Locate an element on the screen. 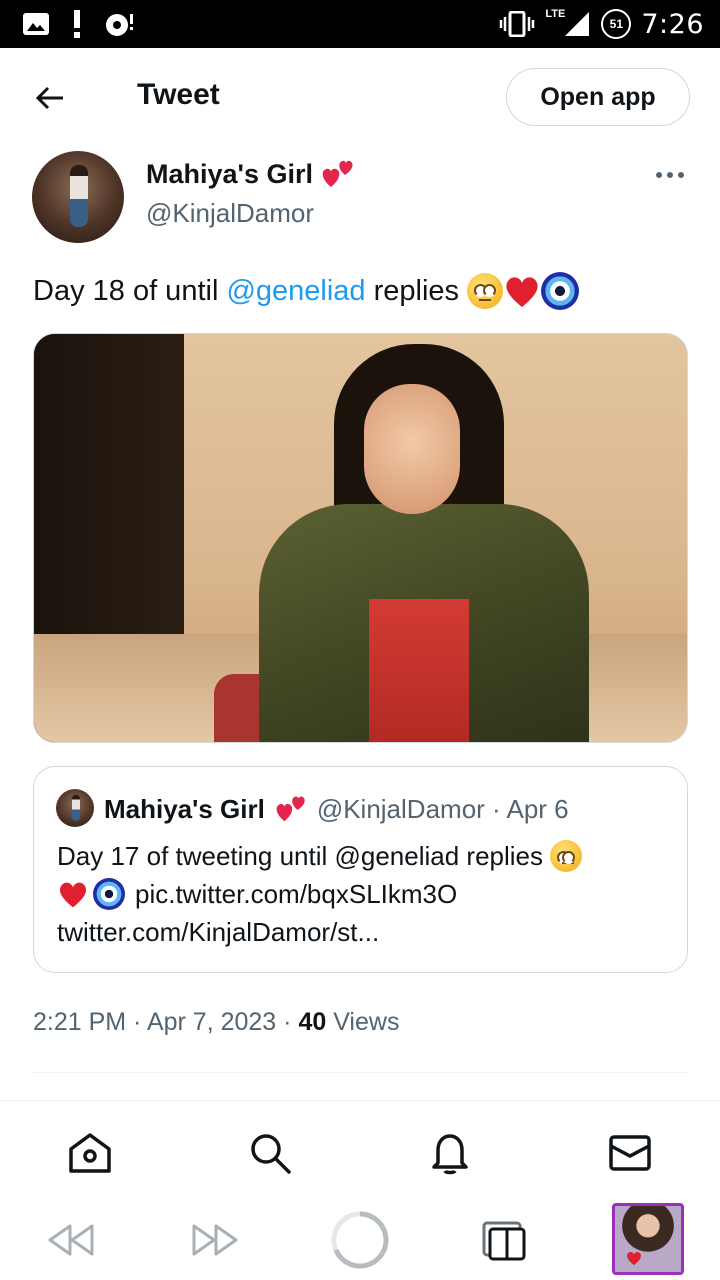 The width and height of the screenshot is (720, 1280). notifications-icon is located at coordinates (450, 1154).